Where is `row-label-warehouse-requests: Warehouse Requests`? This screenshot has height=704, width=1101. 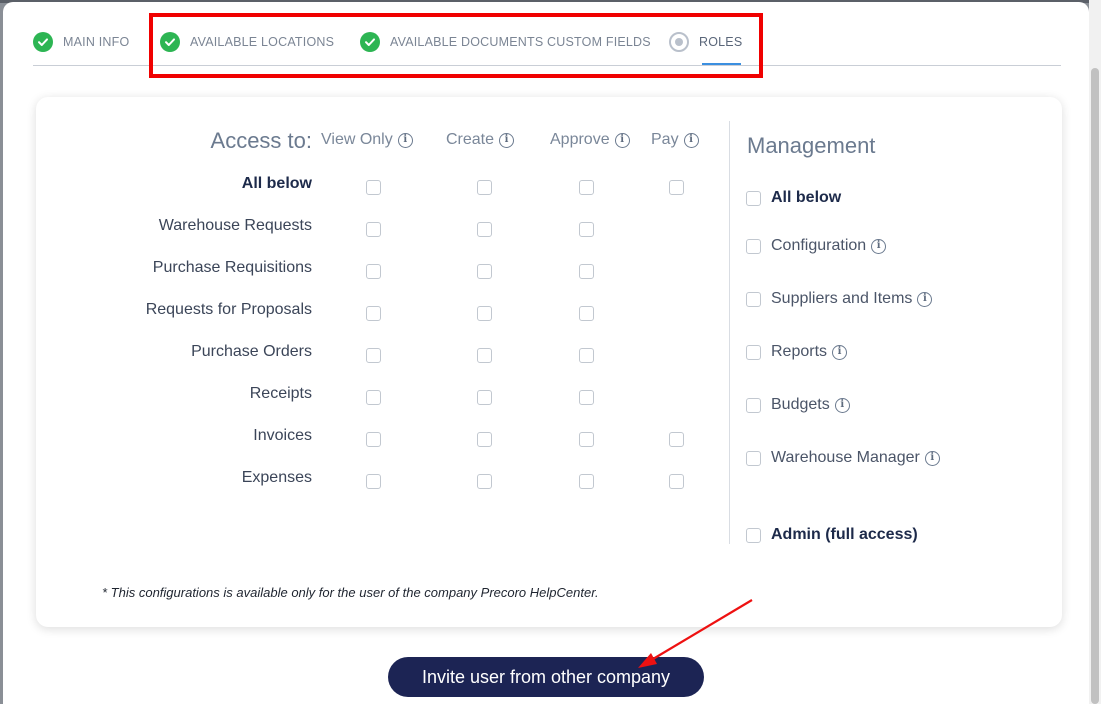
row-label-warehouse-requests: Warehouse Requests is located at coordinates (235, 225).